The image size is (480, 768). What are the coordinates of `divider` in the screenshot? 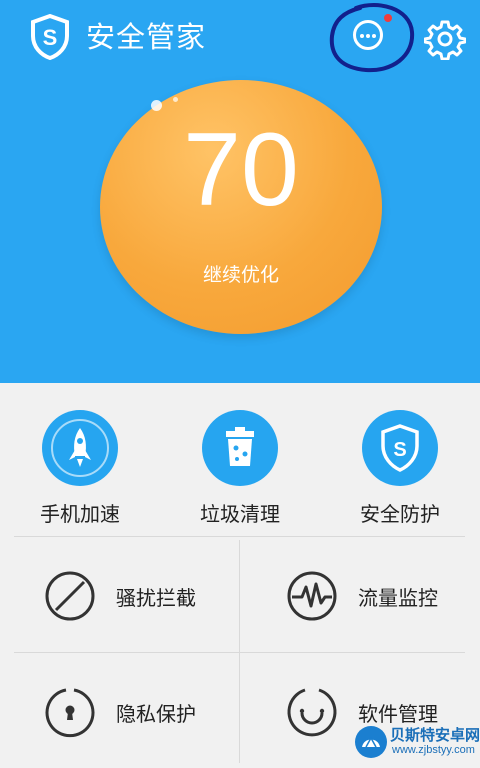 It's located at (239, 536).